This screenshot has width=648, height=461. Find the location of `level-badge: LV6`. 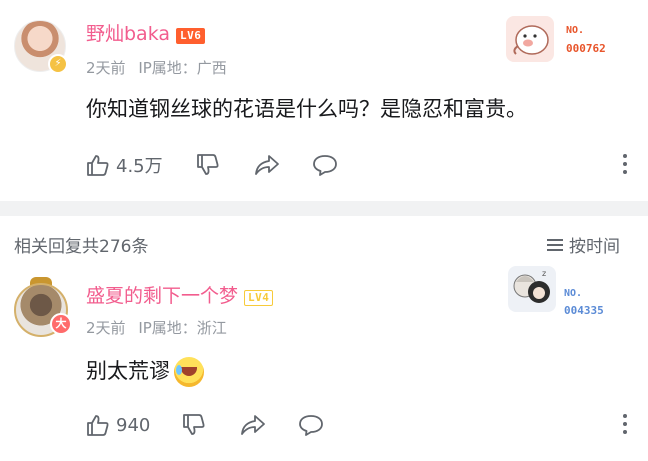

level-badge: LV6 is located at coordinates (191, 35).